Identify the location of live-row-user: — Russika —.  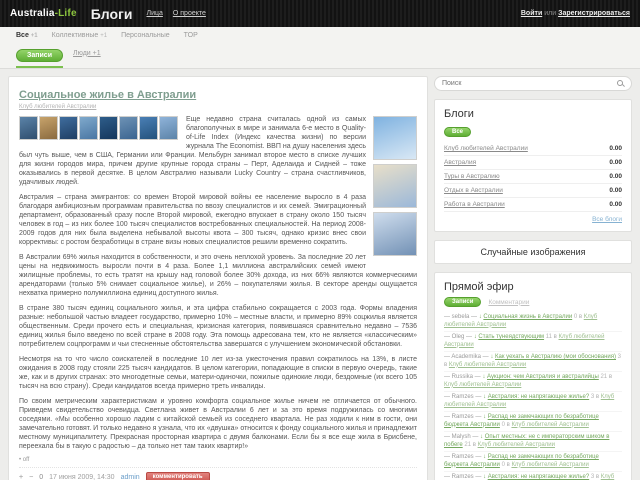
(462, 377).